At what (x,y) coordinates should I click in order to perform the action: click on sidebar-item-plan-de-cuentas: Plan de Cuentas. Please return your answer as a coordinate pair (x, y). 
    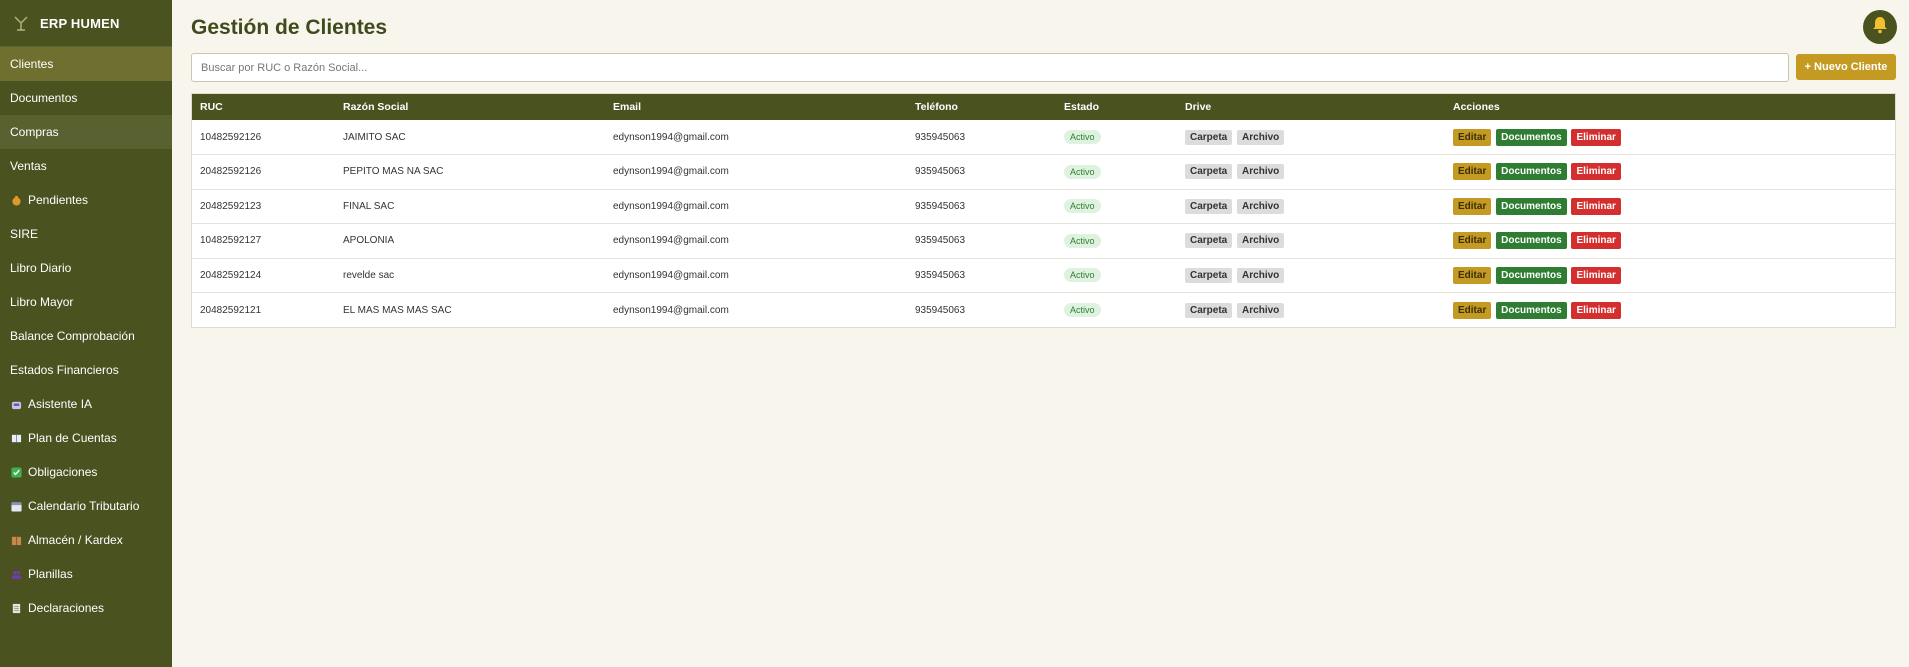
    Looking at the image, I should click on (86, 438).